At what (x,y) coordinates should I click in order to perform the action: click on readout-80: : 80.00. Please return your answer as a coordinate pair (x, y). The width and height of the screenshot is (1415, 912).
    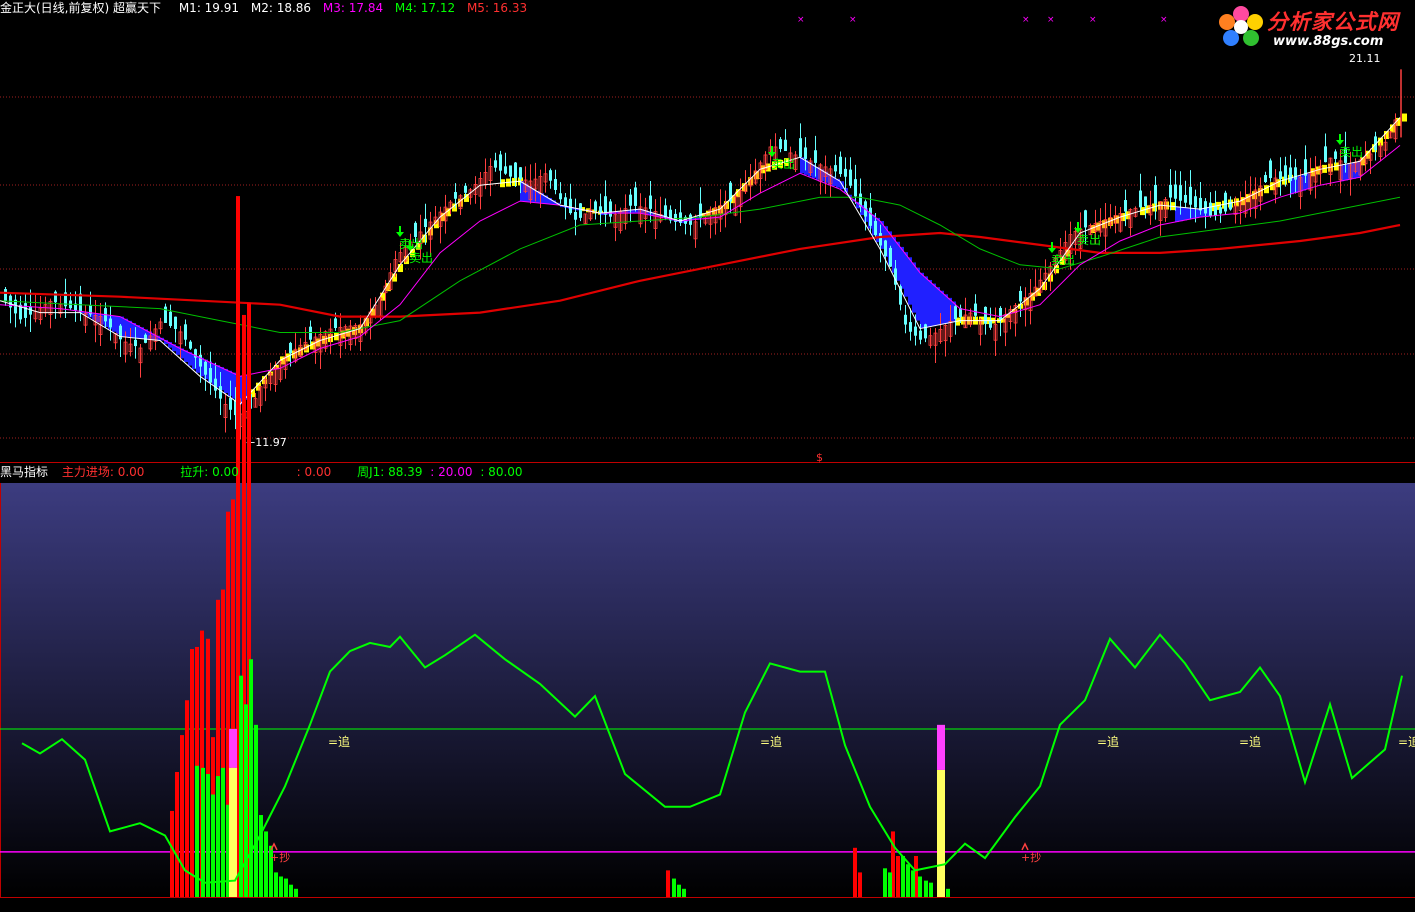
    Looking at the image, I should click on (501, 472).